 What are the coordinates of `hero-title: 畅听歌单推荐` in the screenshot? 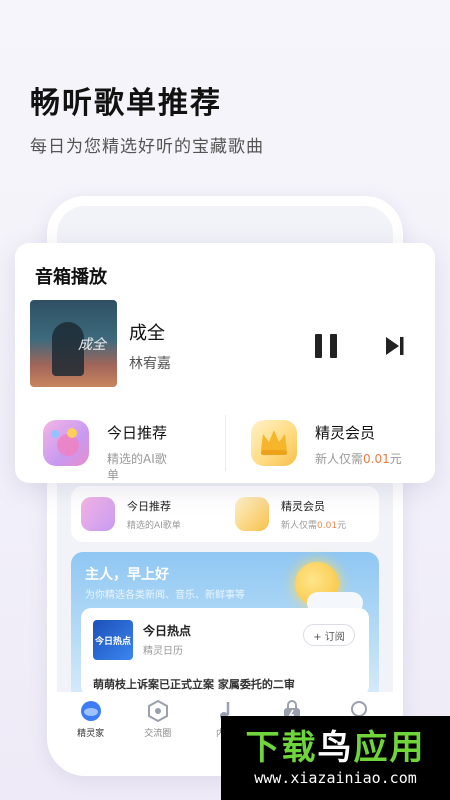 It's located at (126, 103).